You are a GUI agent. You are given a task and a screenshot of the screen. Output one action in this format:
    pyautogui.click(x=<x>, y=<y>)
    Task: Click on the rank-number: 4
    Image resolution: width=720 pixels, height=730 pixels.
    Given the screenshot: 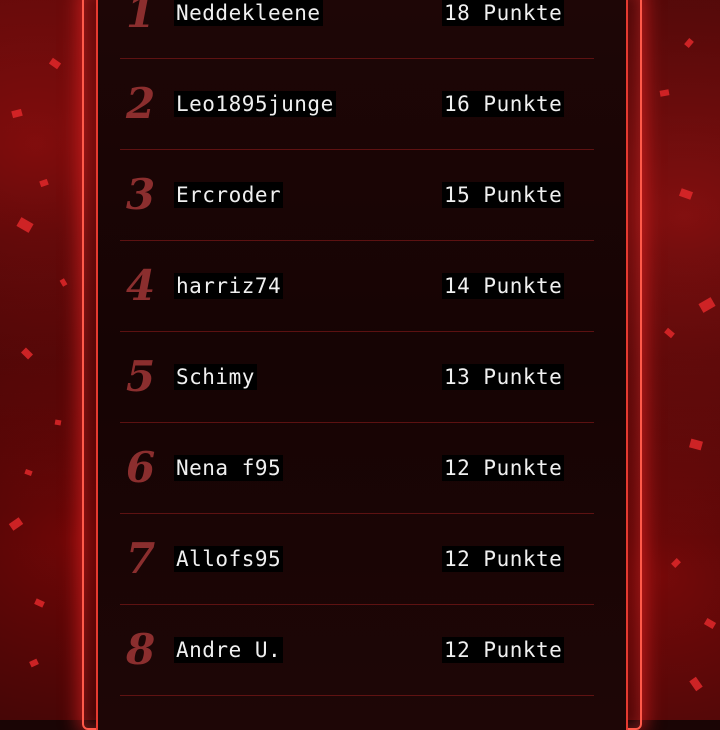 What is the action you would take?
    pyautogui.click(x=141, y=285)
    